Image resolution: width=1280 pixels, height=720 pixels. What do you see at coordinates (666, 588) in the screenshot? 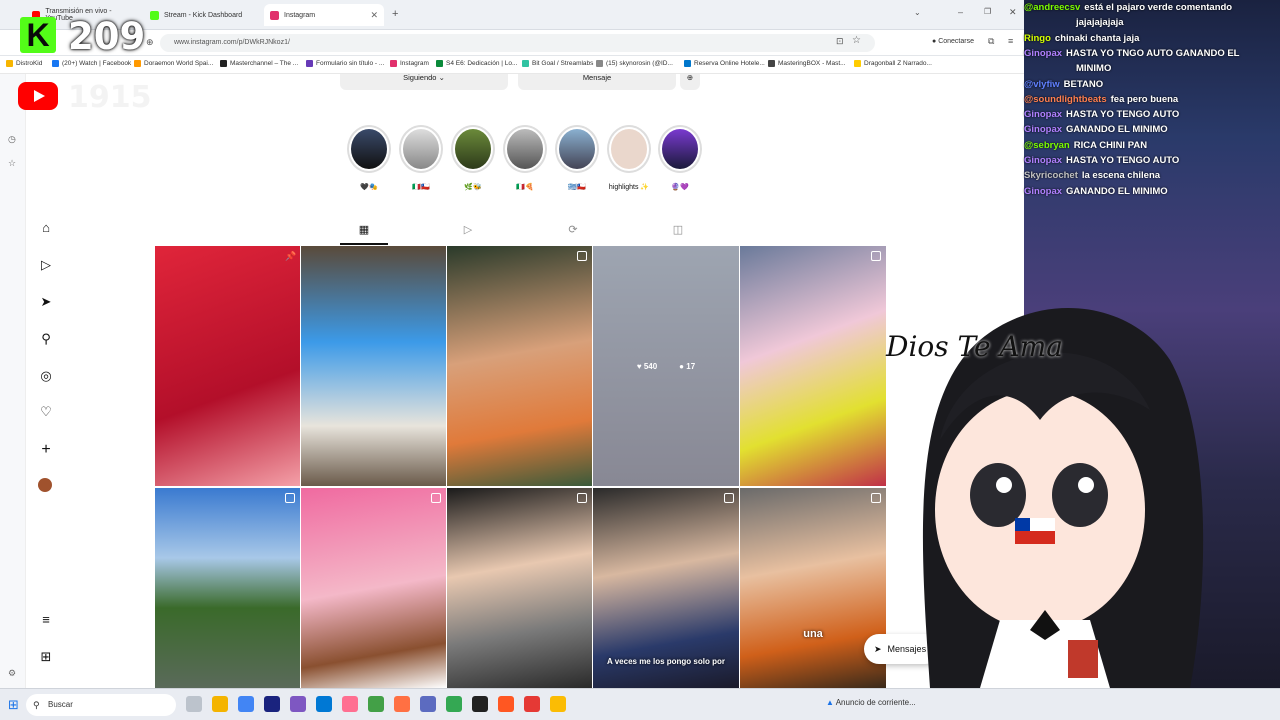
I see `post-thumbnail: A veces me los pongo solo por` at bounding box center [666, 588].